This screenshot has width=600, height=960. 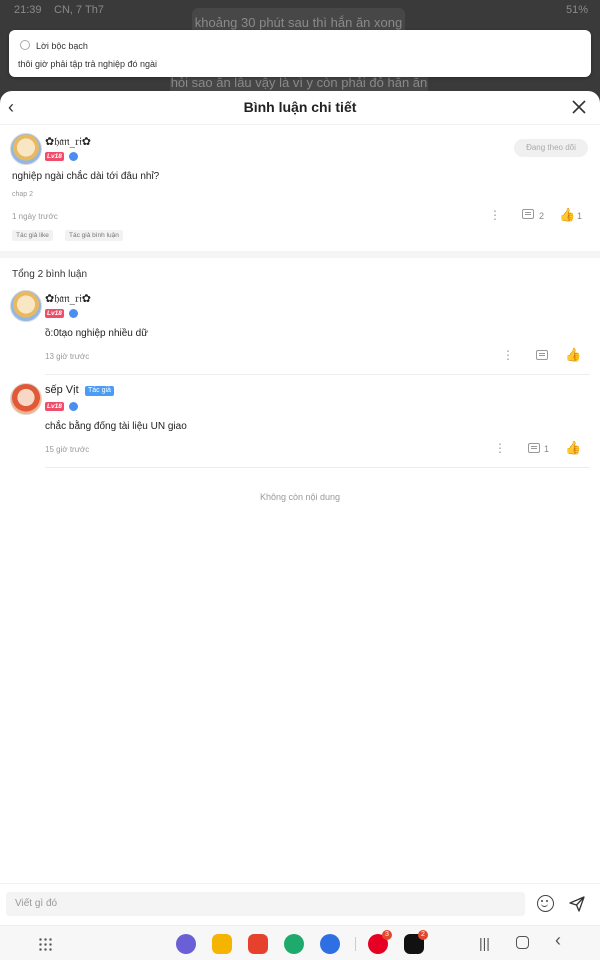 I want to click on sheet-header: ‹ Bình luận chi tiết, so click(x=300, y=108).